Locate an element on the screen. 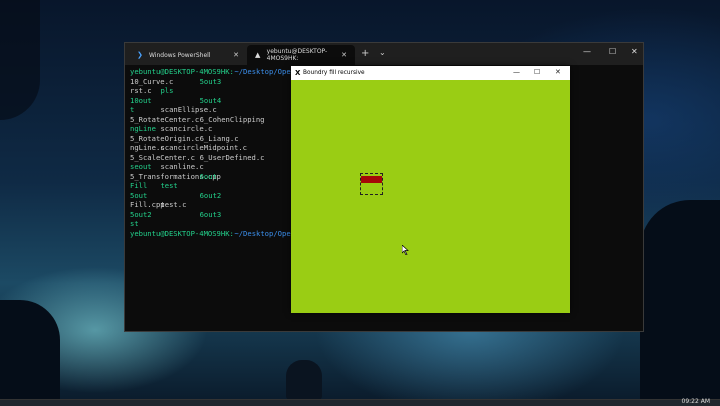  terminal-text: scancircleMidpoint.c is located at coordinates (203, 147).